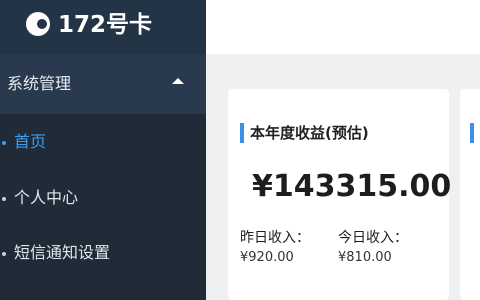 Image resolution: width=480 pixels, height=300 pixels. What do you see at coordinates (470, 194) in the screenshot?
I see `next-card` at bounding box center [470, 194].